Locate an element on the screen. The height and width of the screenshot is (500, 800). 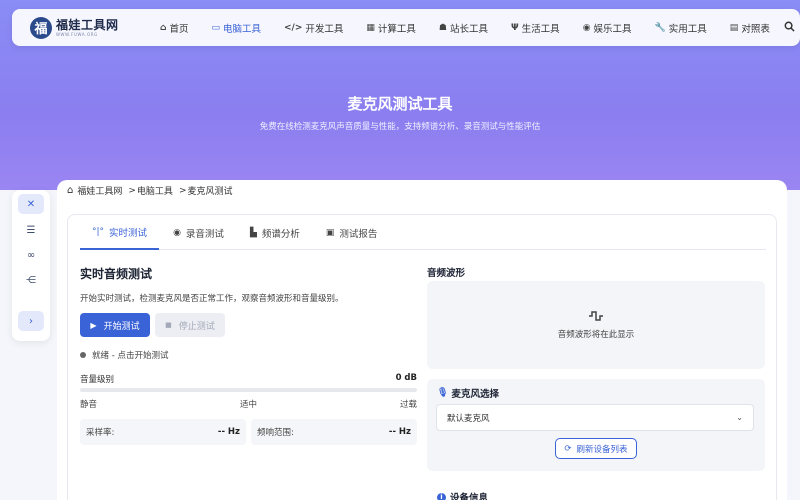
chevron-down-icon: ⌄ is located at coordinates (739, 417).